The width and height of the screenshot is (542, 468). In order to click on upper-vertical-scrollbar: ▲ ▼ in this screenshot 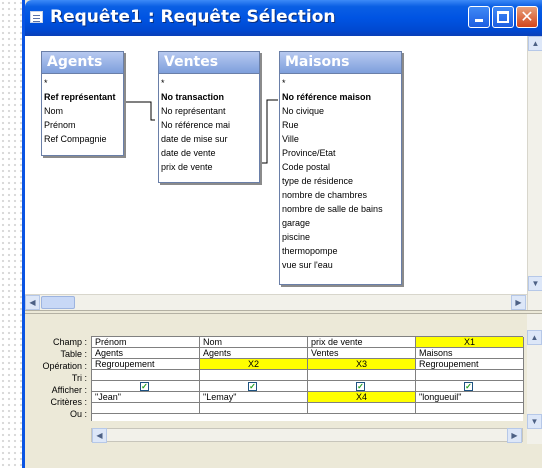, I will do `click(534, 173)`.